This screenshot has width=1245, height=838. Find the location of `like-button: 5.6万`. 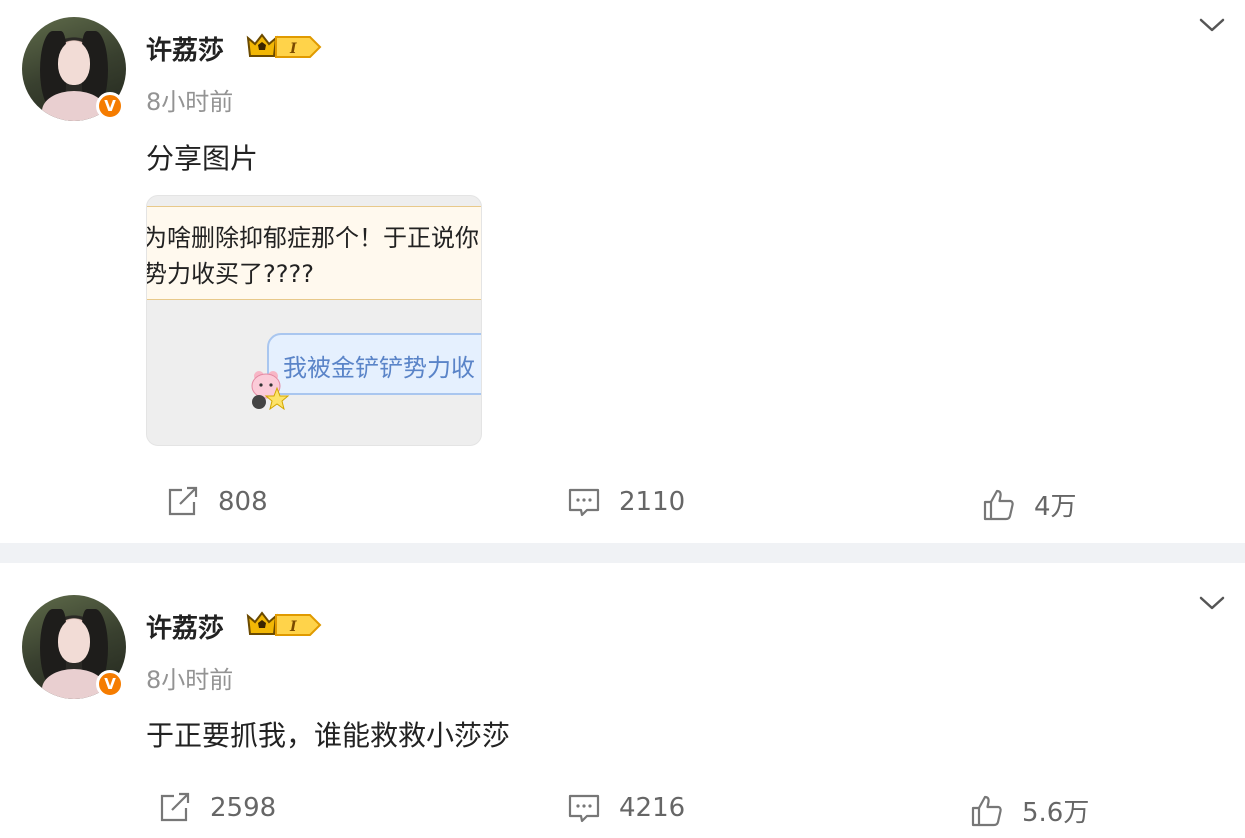

like-button: 5.6万 is located at coordinates (1029, 810).